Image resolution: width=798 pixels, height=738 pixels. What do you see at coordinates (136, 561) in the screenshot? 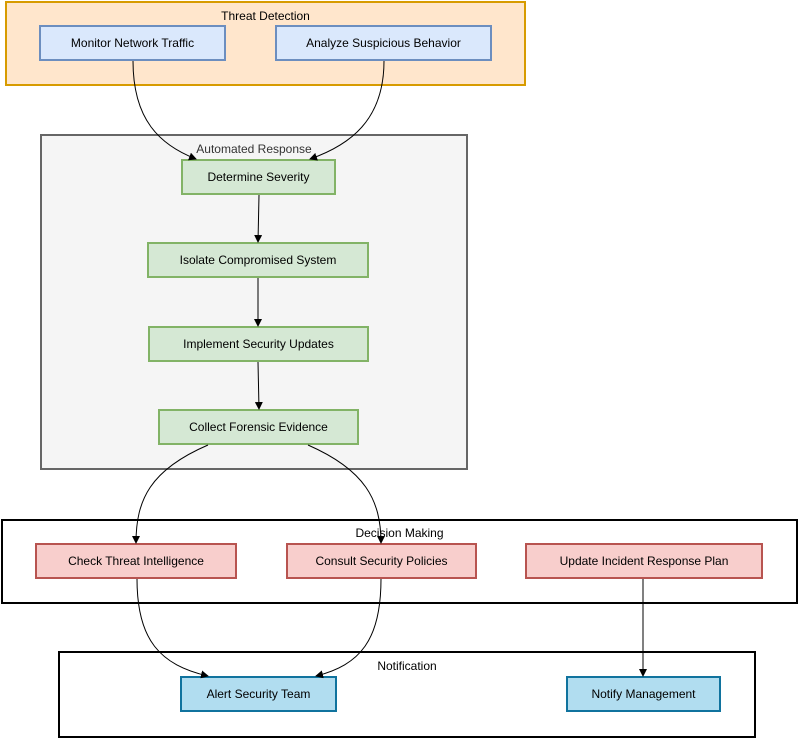
I see `node-check-threat-intelligence: Check Threat Intelligence` at bounding box center [136, 561].